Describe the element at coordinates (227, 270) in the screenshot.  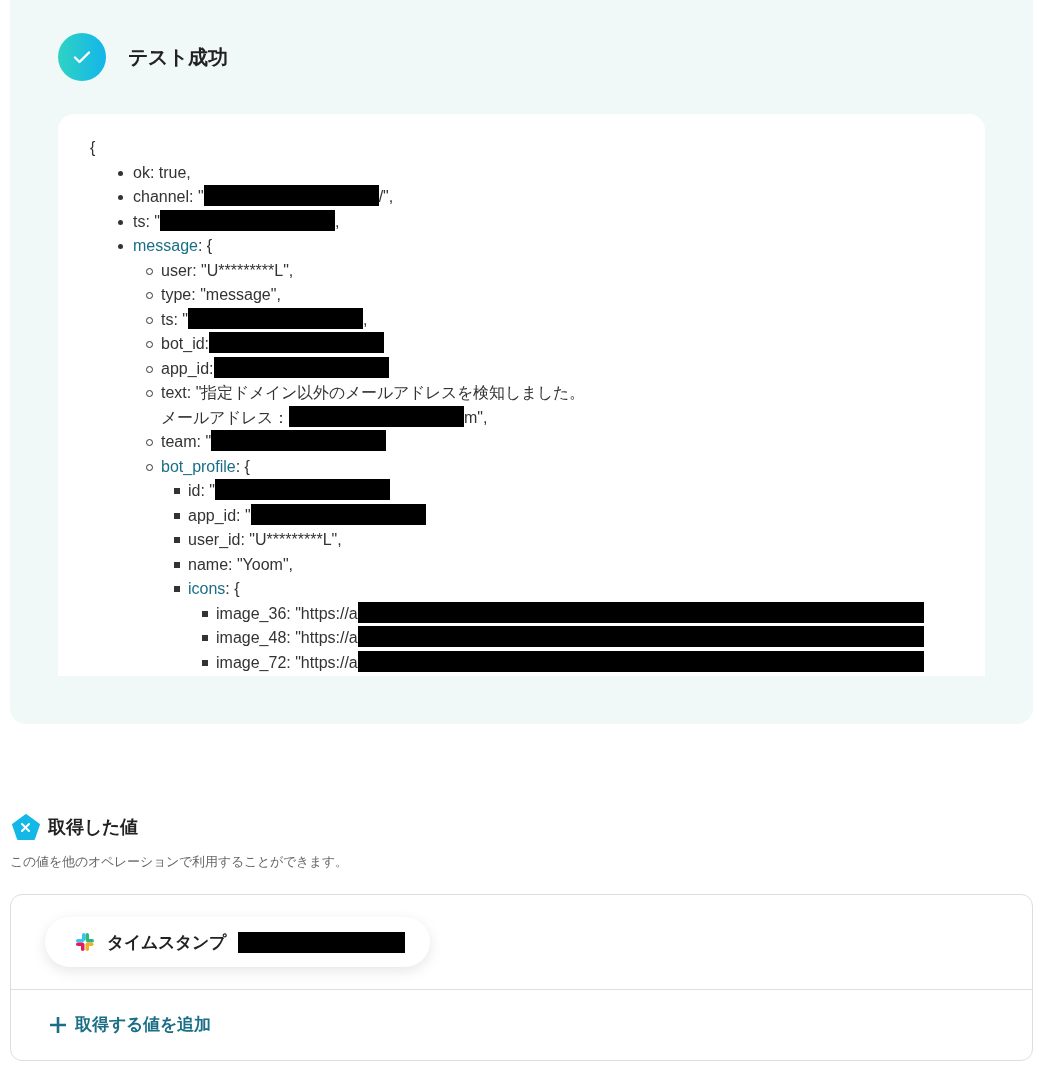
I see `json-line: user: "U*********L",` at that location.